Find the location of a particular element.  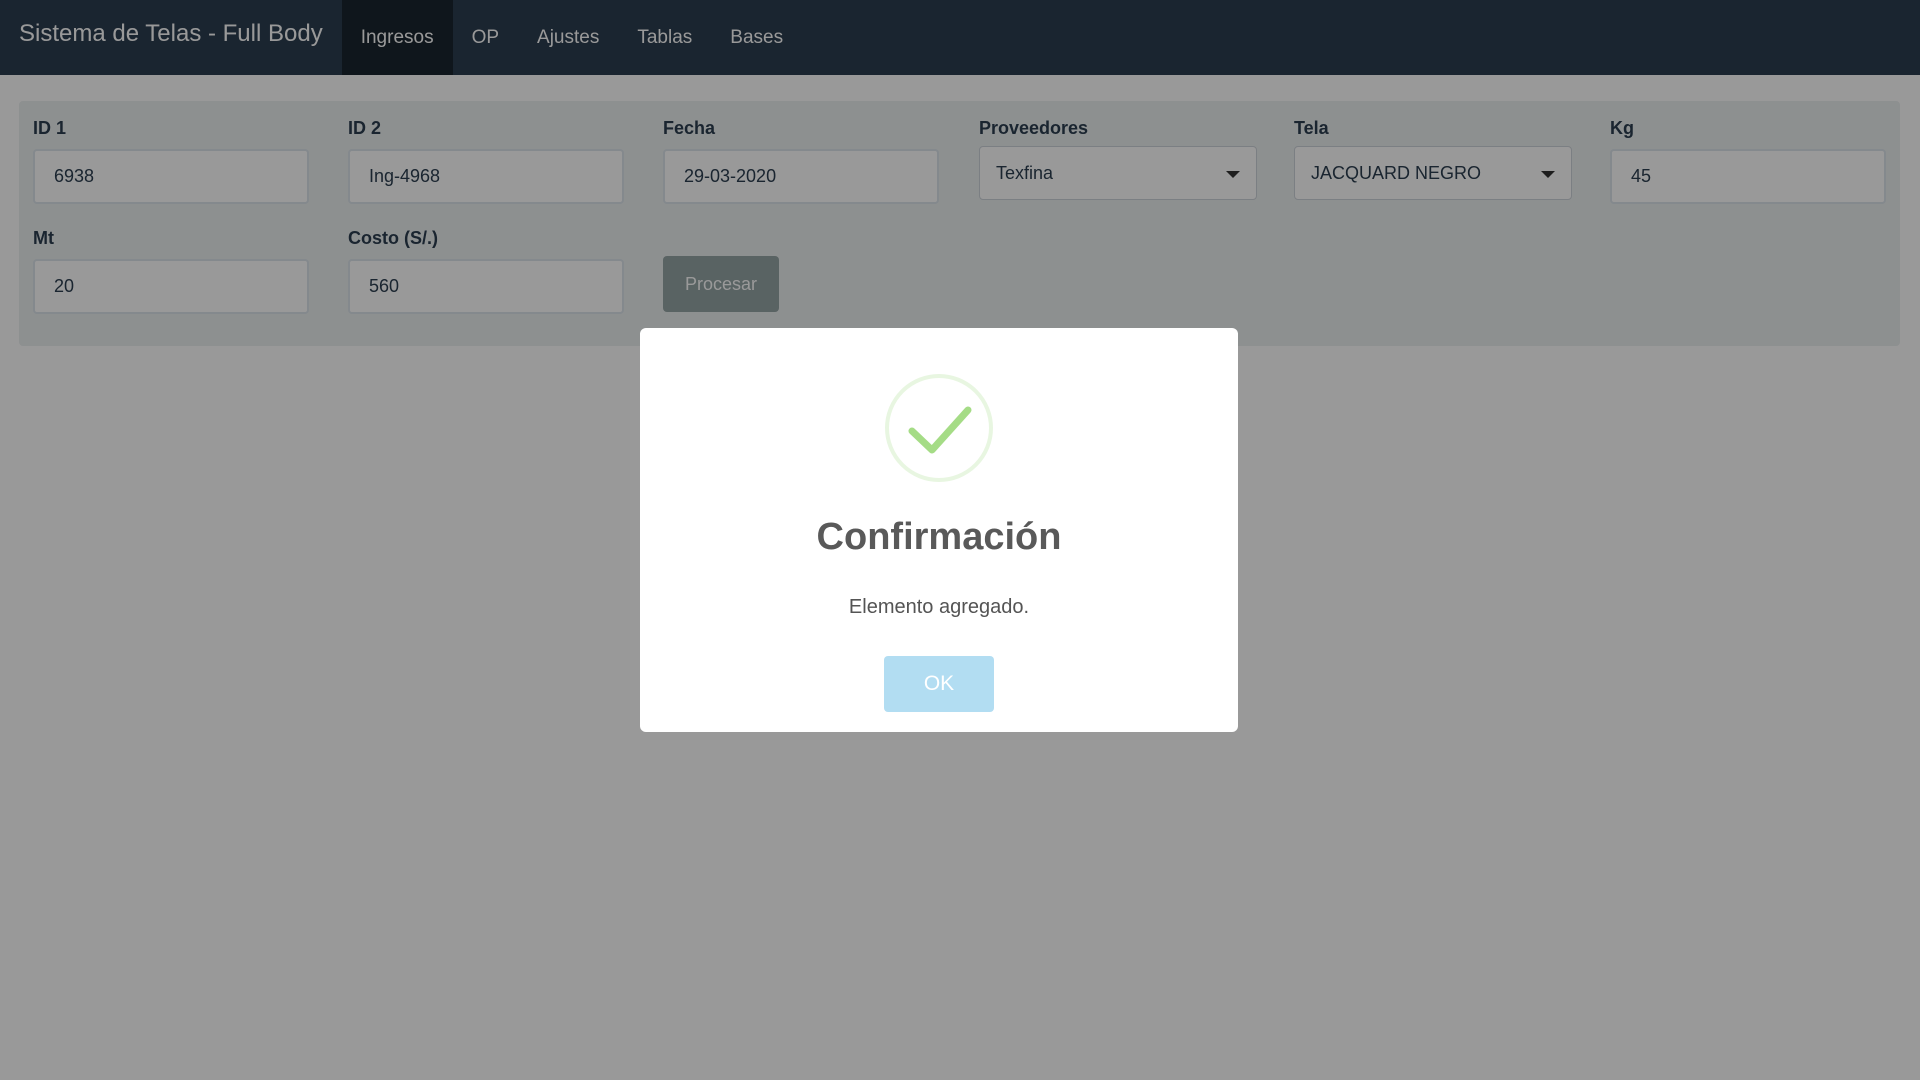

success-check-icon is located at coordinates (939, 428).